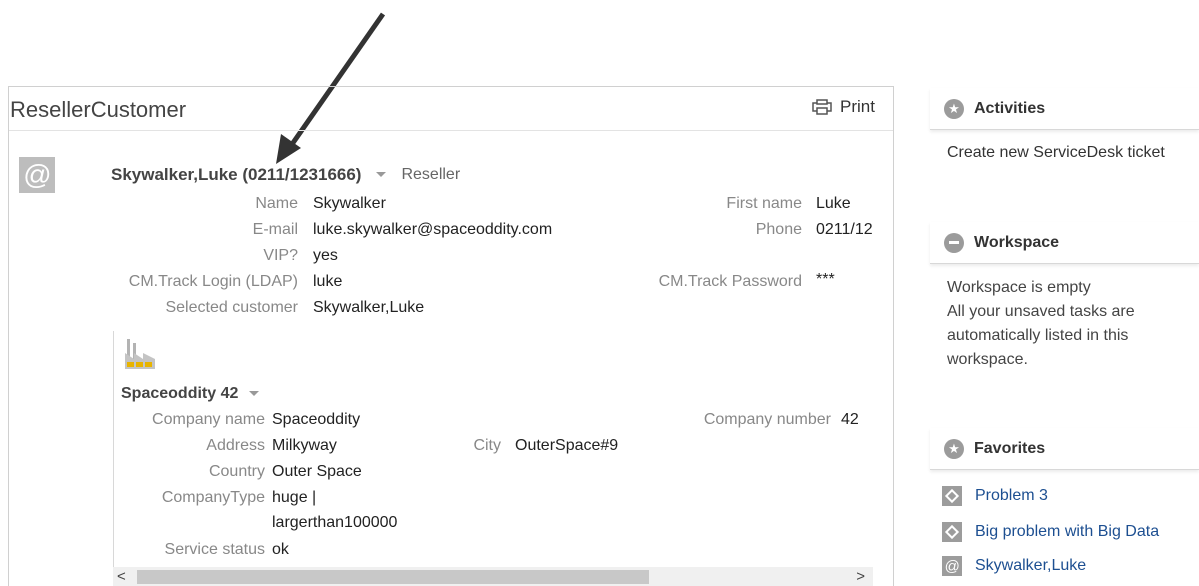 Image resolution: width=1199 pixels, height=586 pixels. Describe the element at coordinates (335, 522) in the screenshot. I see `company-type-value-line2: largerthan100000` at that location.